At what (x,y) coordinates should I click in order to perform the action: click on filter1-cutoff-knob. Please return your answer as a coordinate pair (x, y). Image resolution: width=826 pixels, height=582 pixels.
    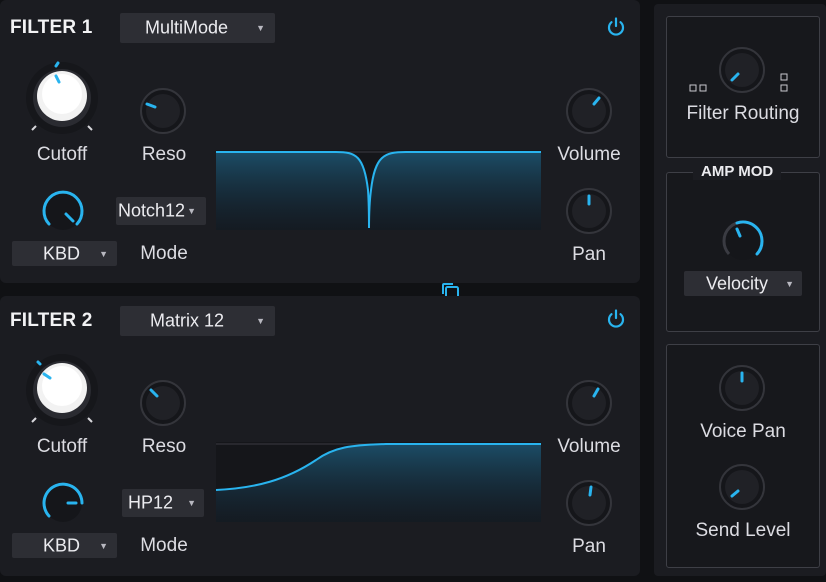
    Looking at the image, I should click on (62, 100).